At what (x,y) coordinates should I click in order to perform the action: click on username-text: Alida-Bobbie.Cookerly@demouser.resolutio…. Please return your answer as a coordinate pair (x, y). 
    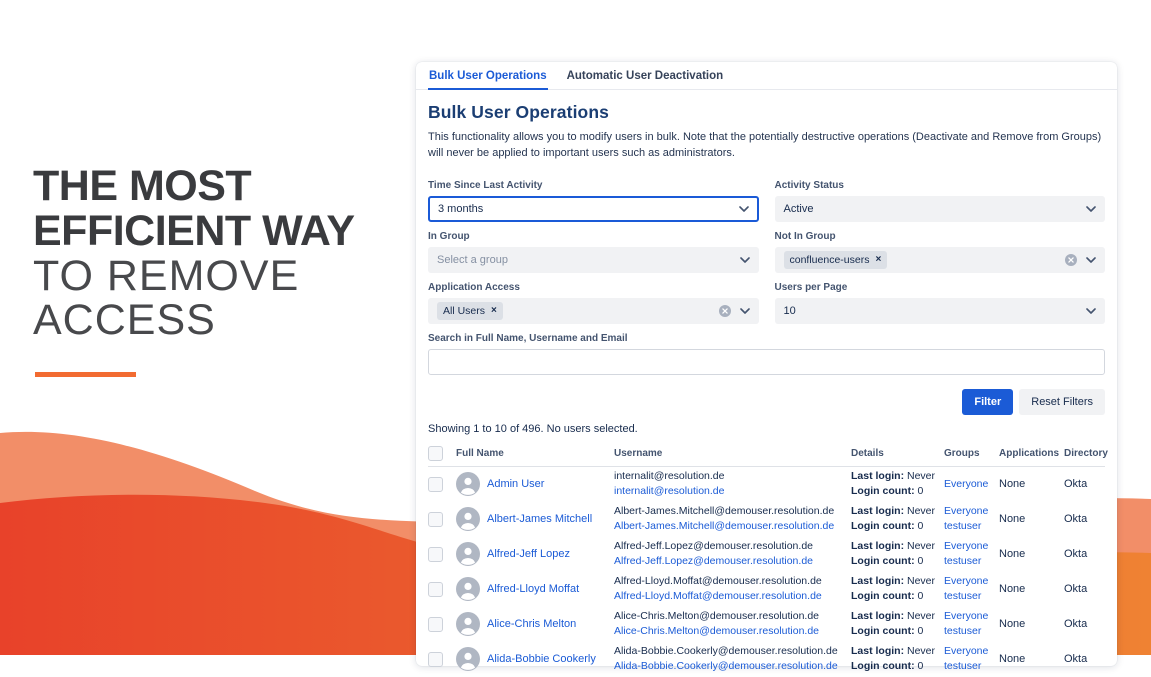
    Looking at the image, I should click on (726, 651).